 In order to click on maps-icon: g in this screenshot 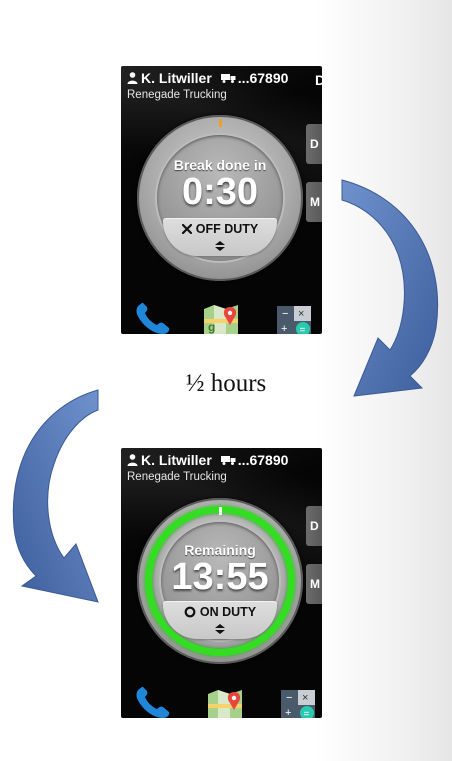, I will do `click(221, 318)`.